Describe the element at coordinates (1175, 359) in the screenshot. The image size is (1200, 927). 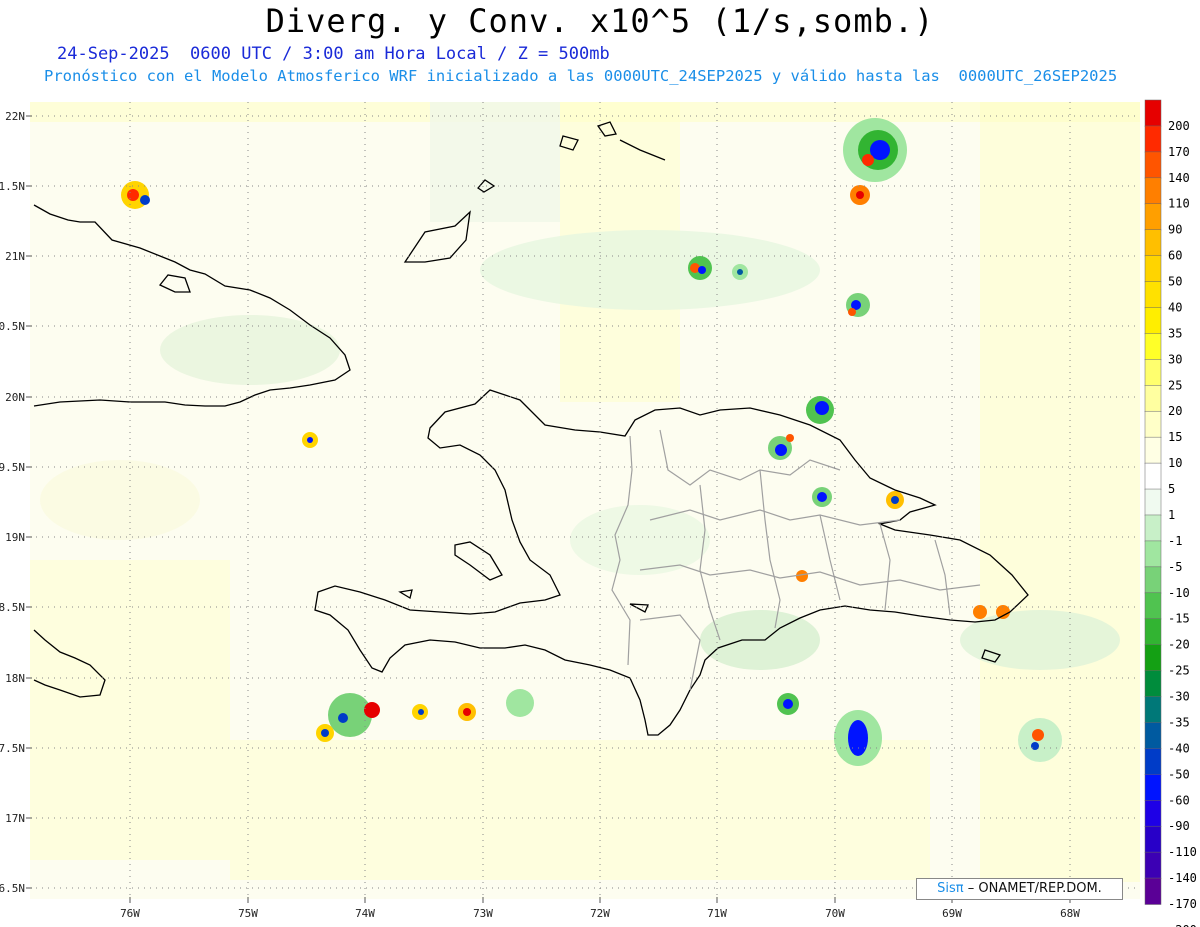
I see `colorbar-label: 30` at that location.